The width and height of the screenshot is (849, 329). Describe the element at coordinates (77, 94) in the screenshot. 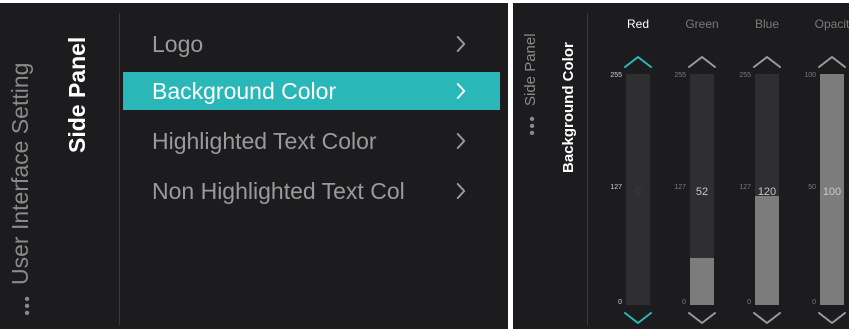

I see `breadcrumb-current: Side Panel` at that location.